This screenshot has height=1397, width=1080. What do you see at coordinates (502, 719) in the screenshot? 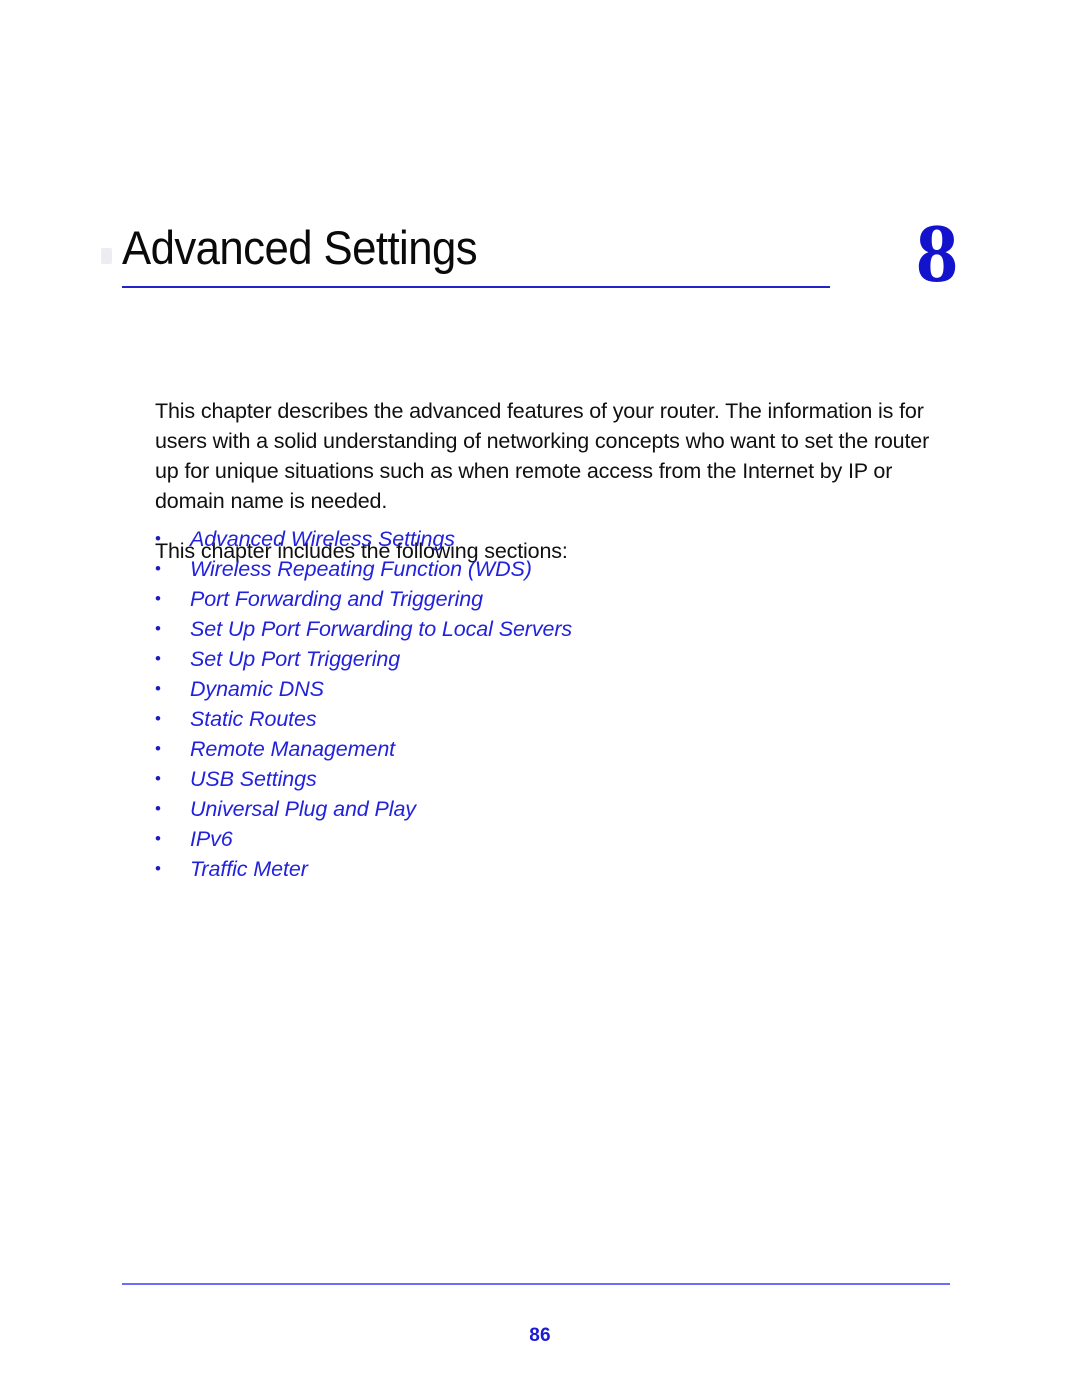
I see `list-item: • Static Routes` at bounding box center [502, 719].